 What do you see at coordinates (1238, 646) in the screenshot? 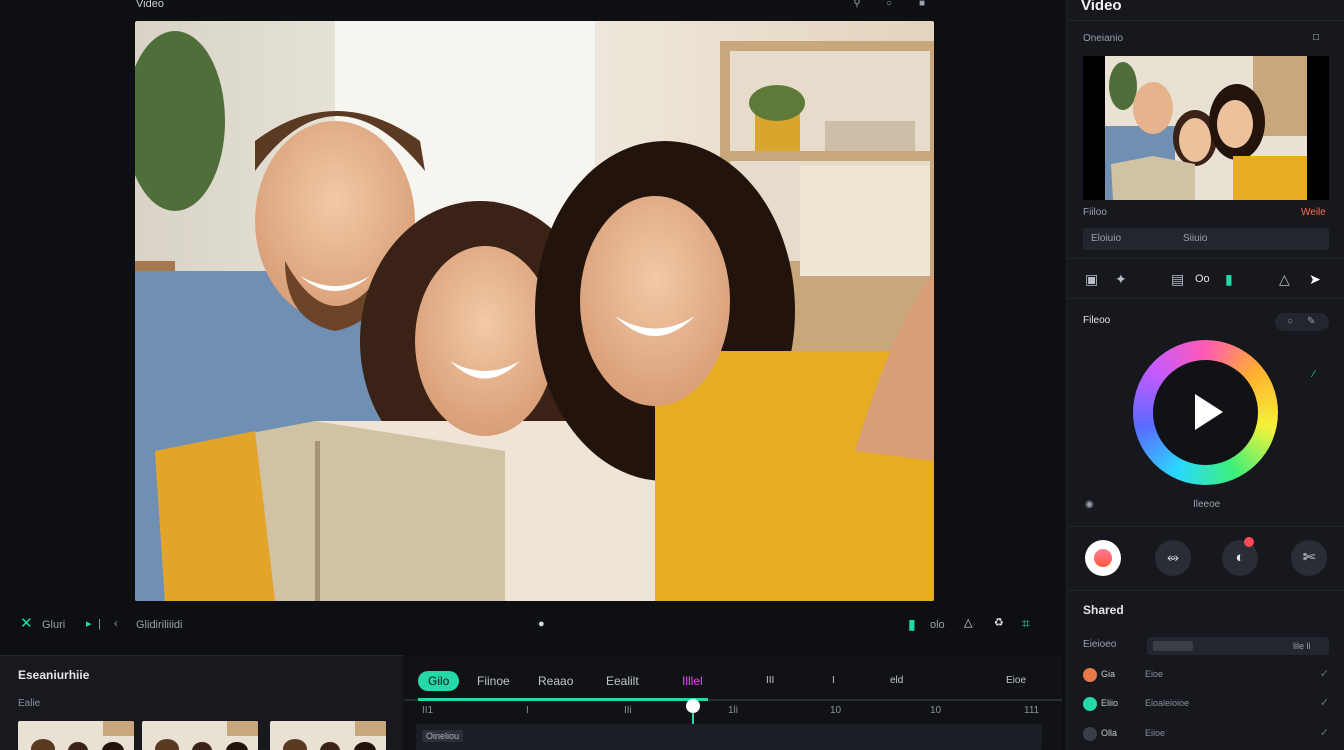
I see `slider-track: lile li` at bounding box center [1238, 646].